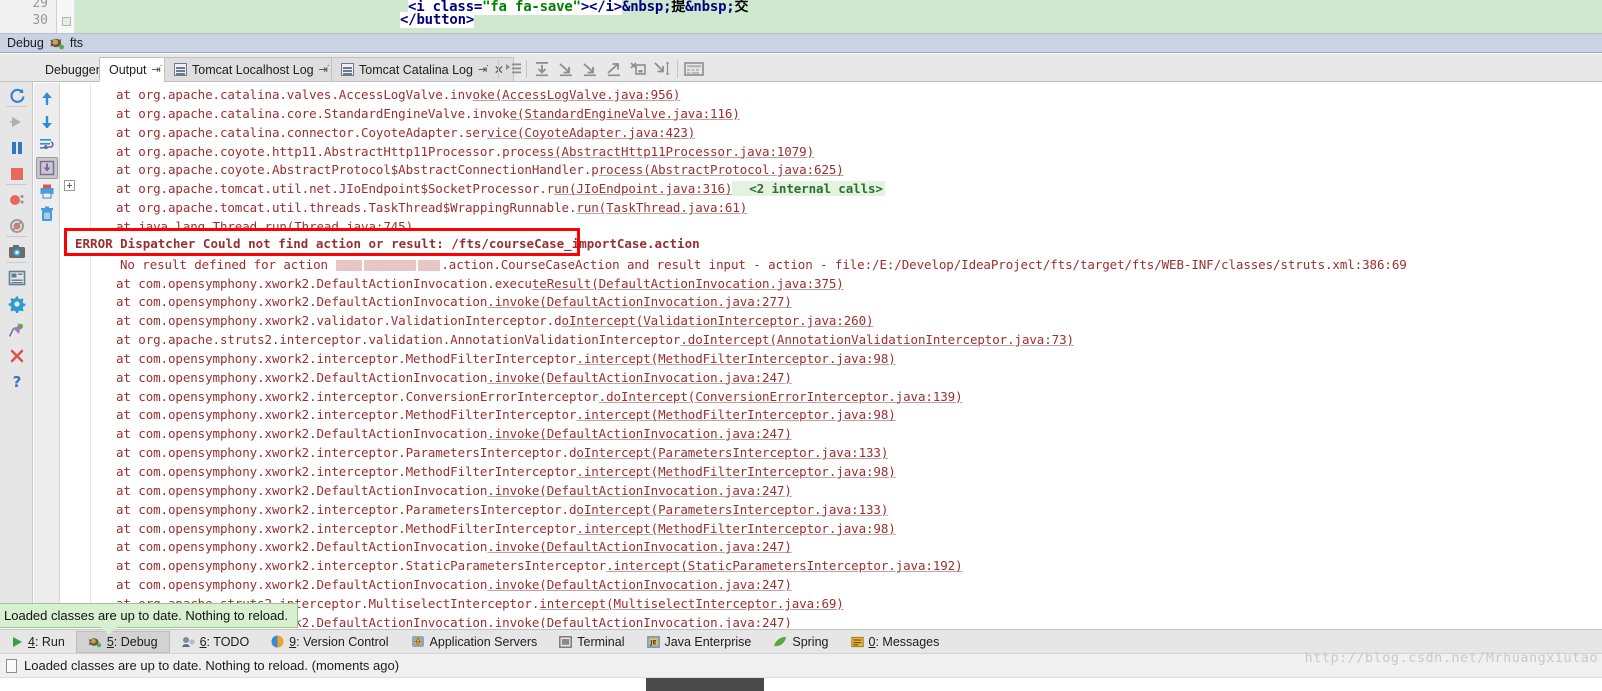 Image resolution: width=1602 pixels, height=691 pixels. I want to click on tab-tomcat-localhost-log: Tomcat Localhost Log ⇥˙ ✕, so click(259, 69).